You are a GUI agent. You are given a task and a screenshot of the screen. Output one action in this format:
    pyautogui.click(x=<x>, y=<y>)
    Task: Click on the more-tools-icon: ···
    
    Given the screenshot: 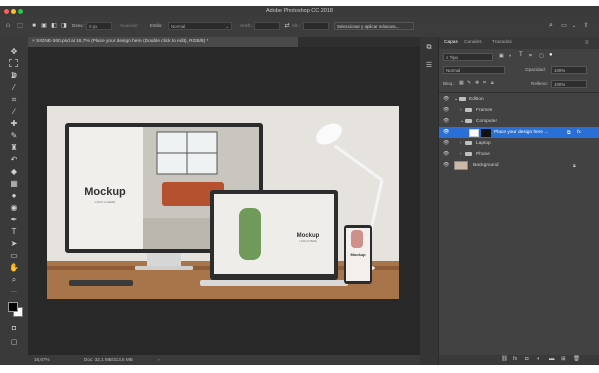 What is the action you would take?
    pyautogui.click(x=14, y=292)
    